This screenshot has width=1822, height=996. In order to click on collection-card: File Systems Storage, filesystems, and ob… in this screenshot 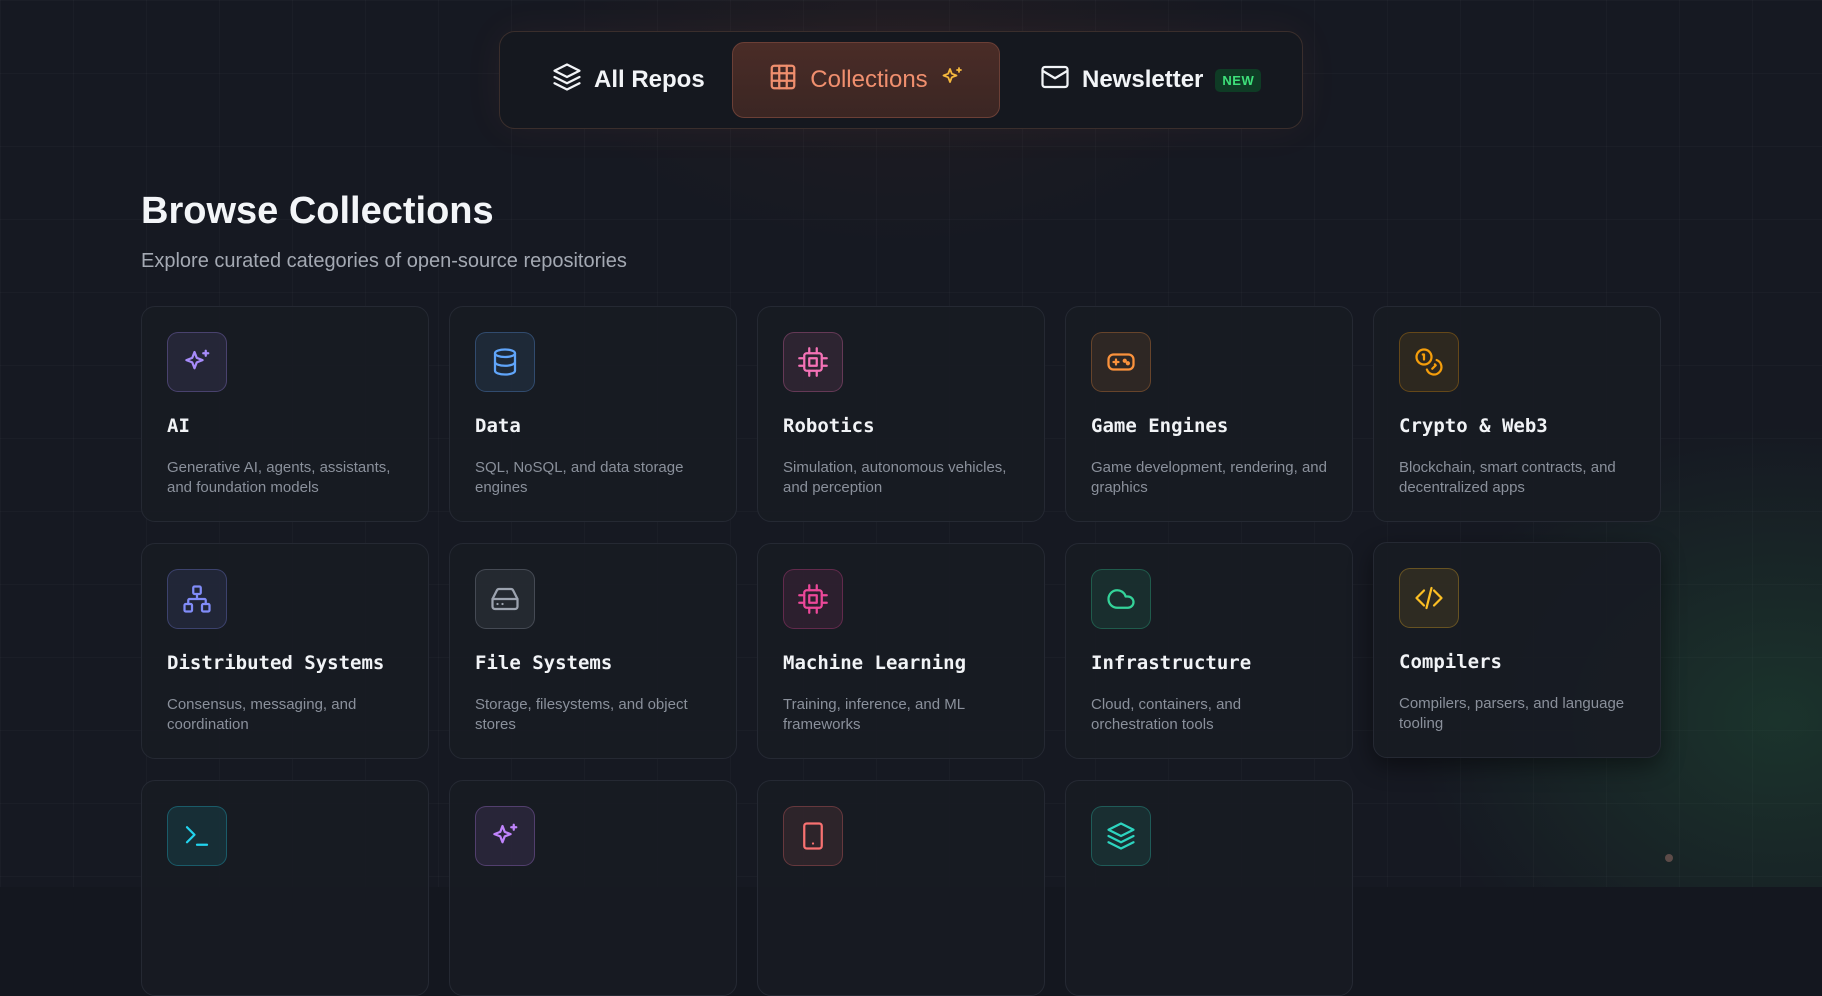, I will do `click(593, 651)`.